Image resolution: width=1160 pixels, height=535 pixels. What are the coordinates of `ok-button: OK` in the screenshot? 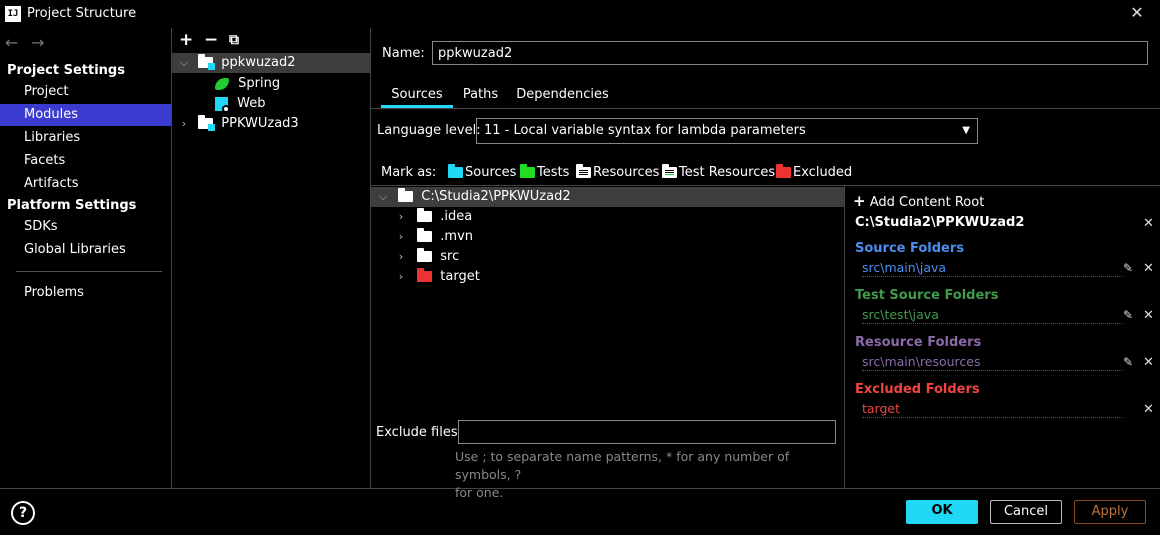 It's located at (942, 512).